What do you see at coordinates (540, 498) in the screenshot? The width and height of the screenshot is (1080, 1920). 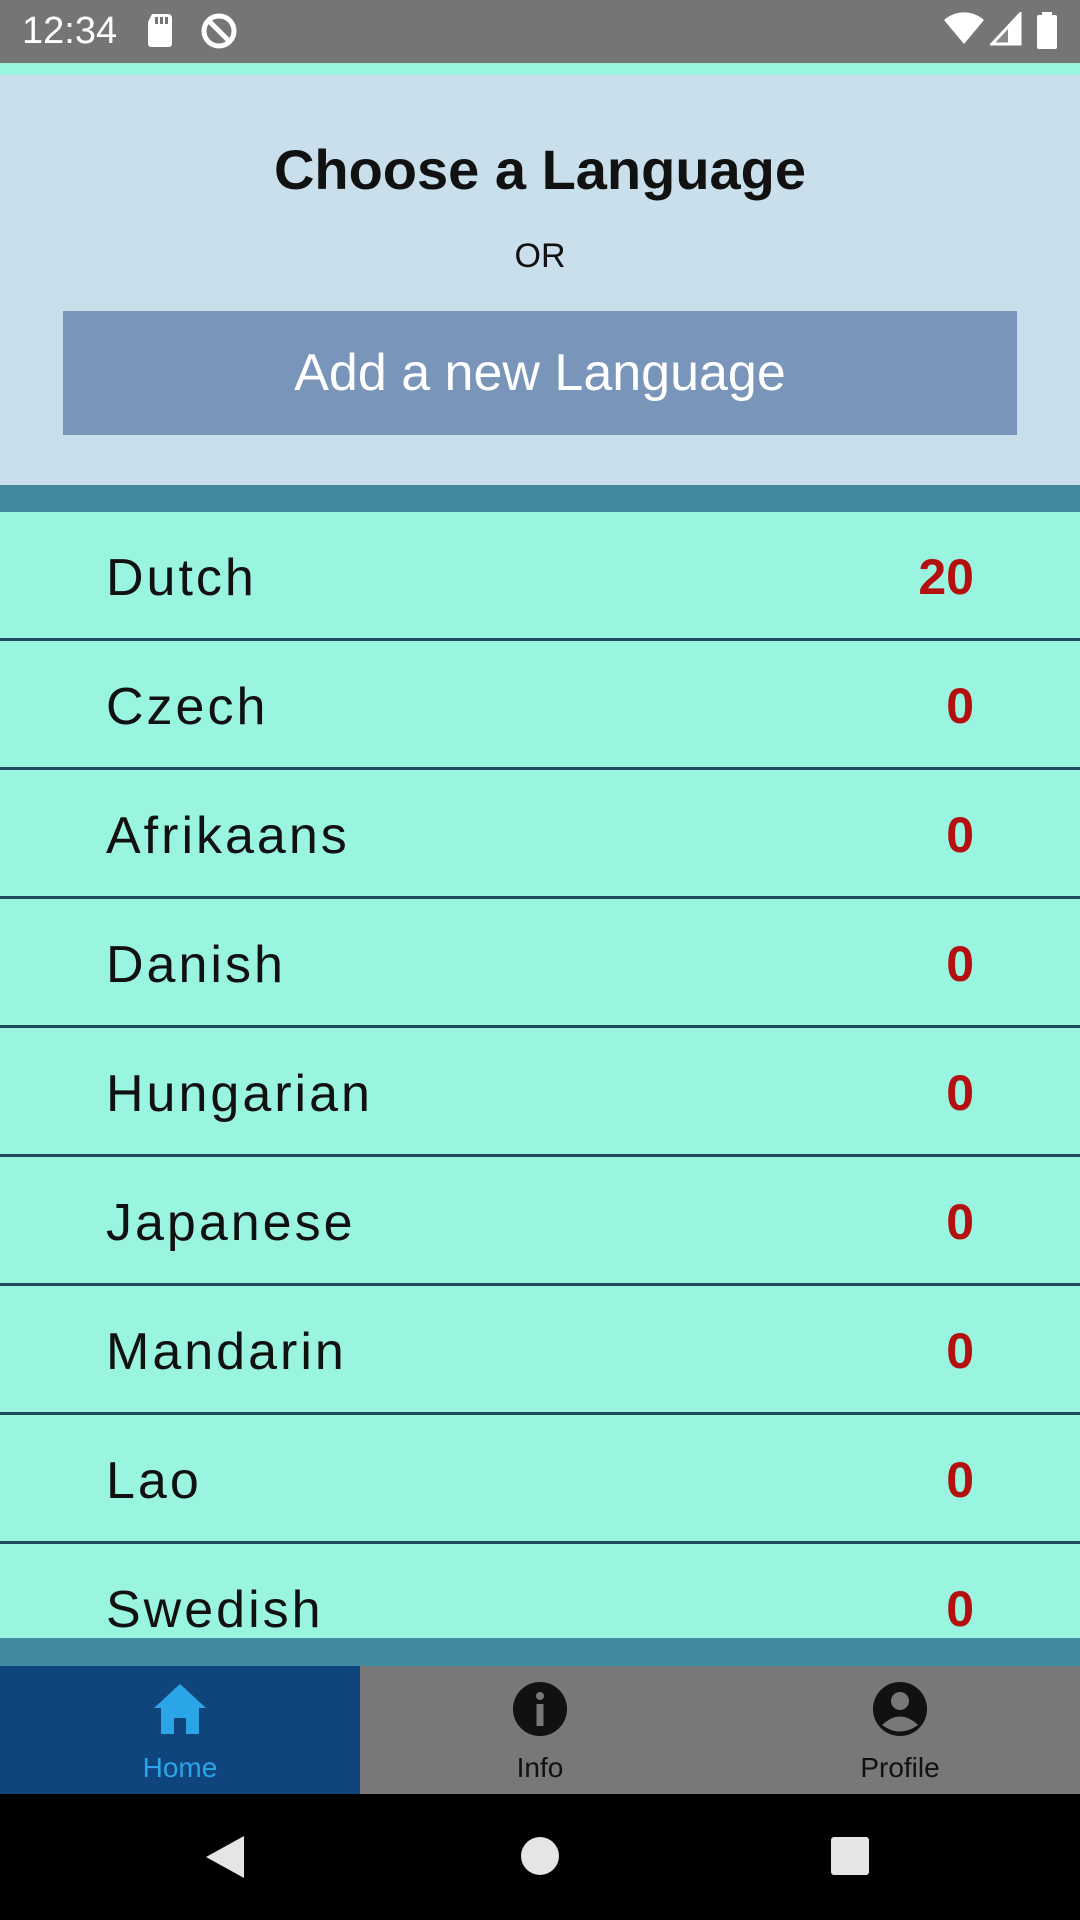 I see `list-top-divider` at bounding box center [540, 498].